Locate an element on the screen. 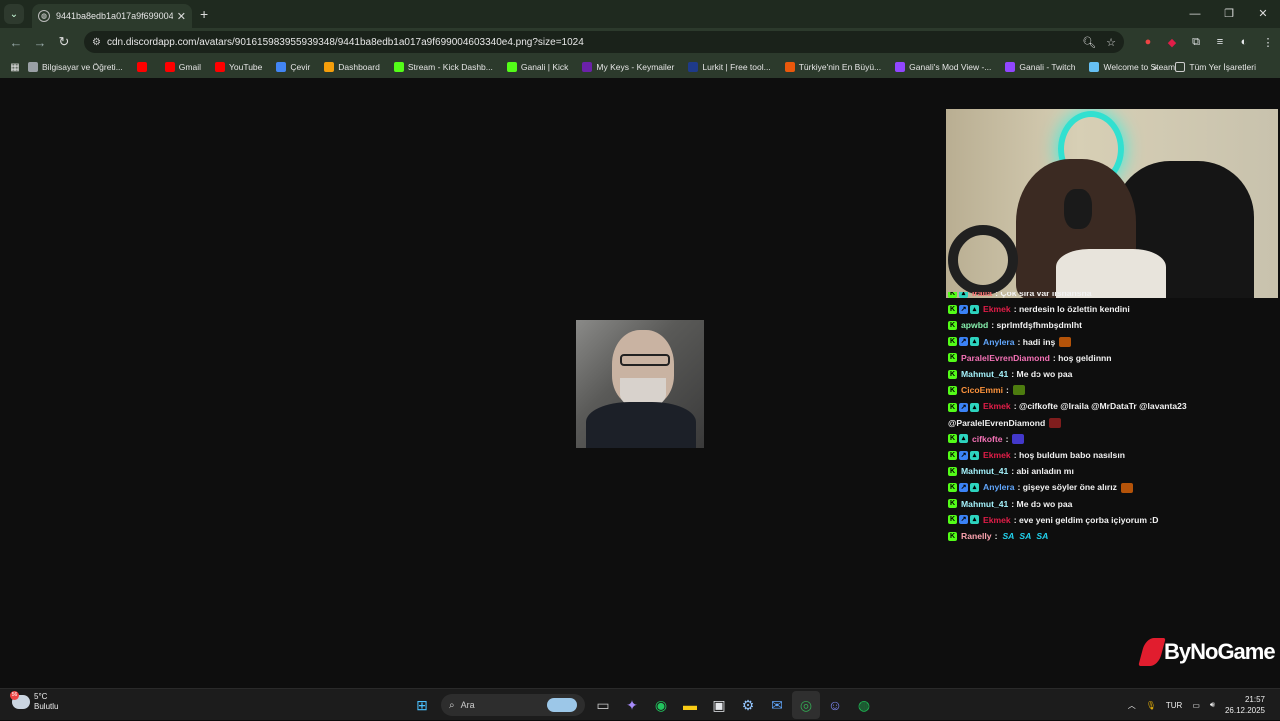 The width and height of the screenshot is (1280, 721). new-tab-button: + is located at coordinates (204, 14).